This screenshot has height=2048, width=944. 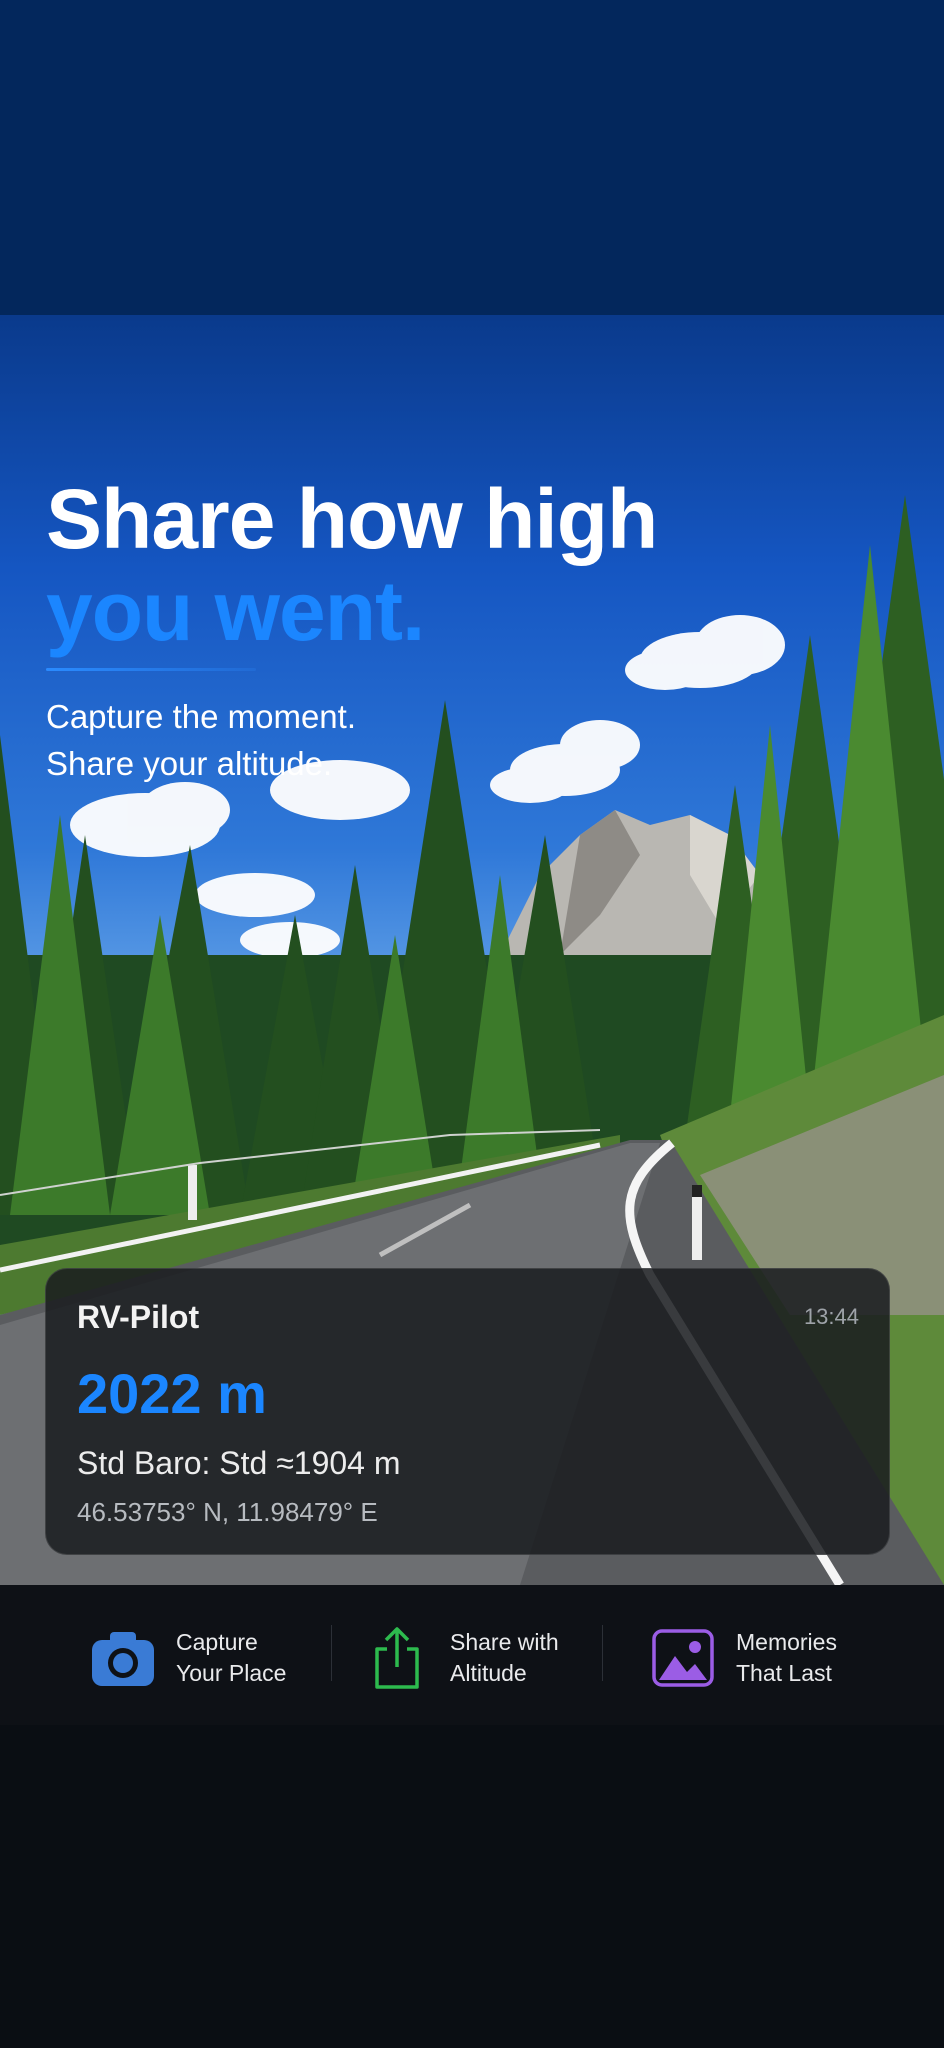 What do you see at coordinates (231, 1658) in the screenshot?
I see `feature-capture-label: Capture Your Place` at bounding box center [231, 1658].